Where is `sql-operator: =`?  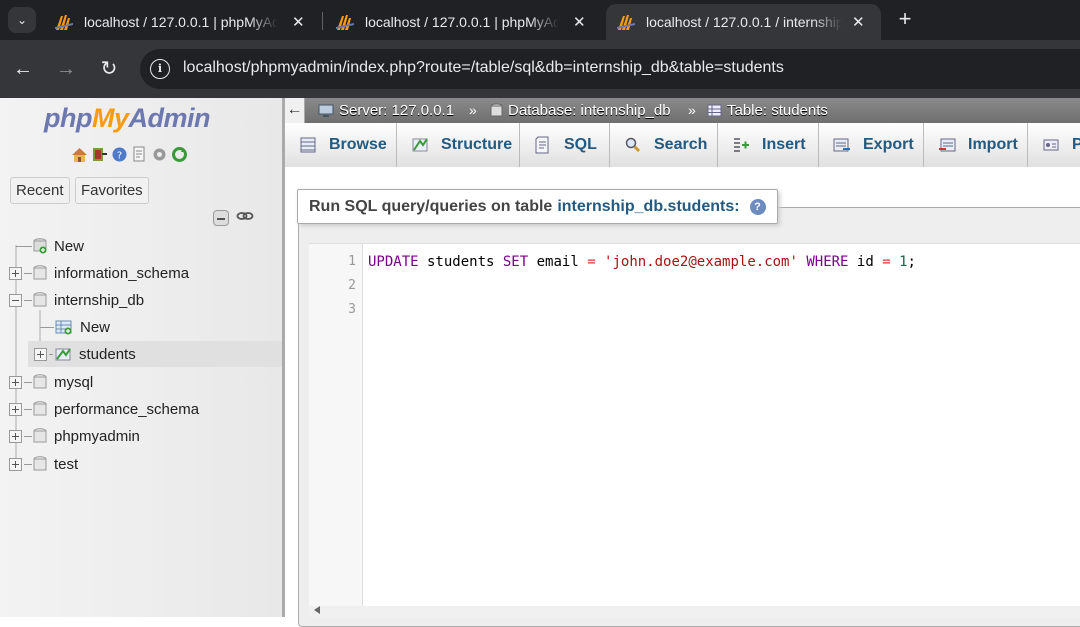
sql-operator: = is located at coordinates (591, 262).